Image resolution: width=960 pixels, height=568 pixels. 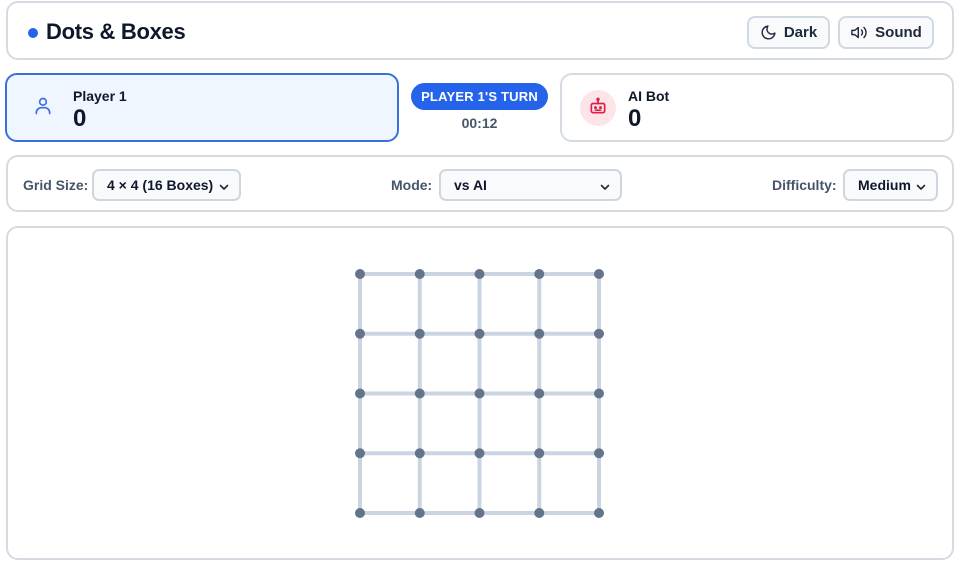 I want to click on grid-size-label: Grid Size:, so click(x=56, y=185).